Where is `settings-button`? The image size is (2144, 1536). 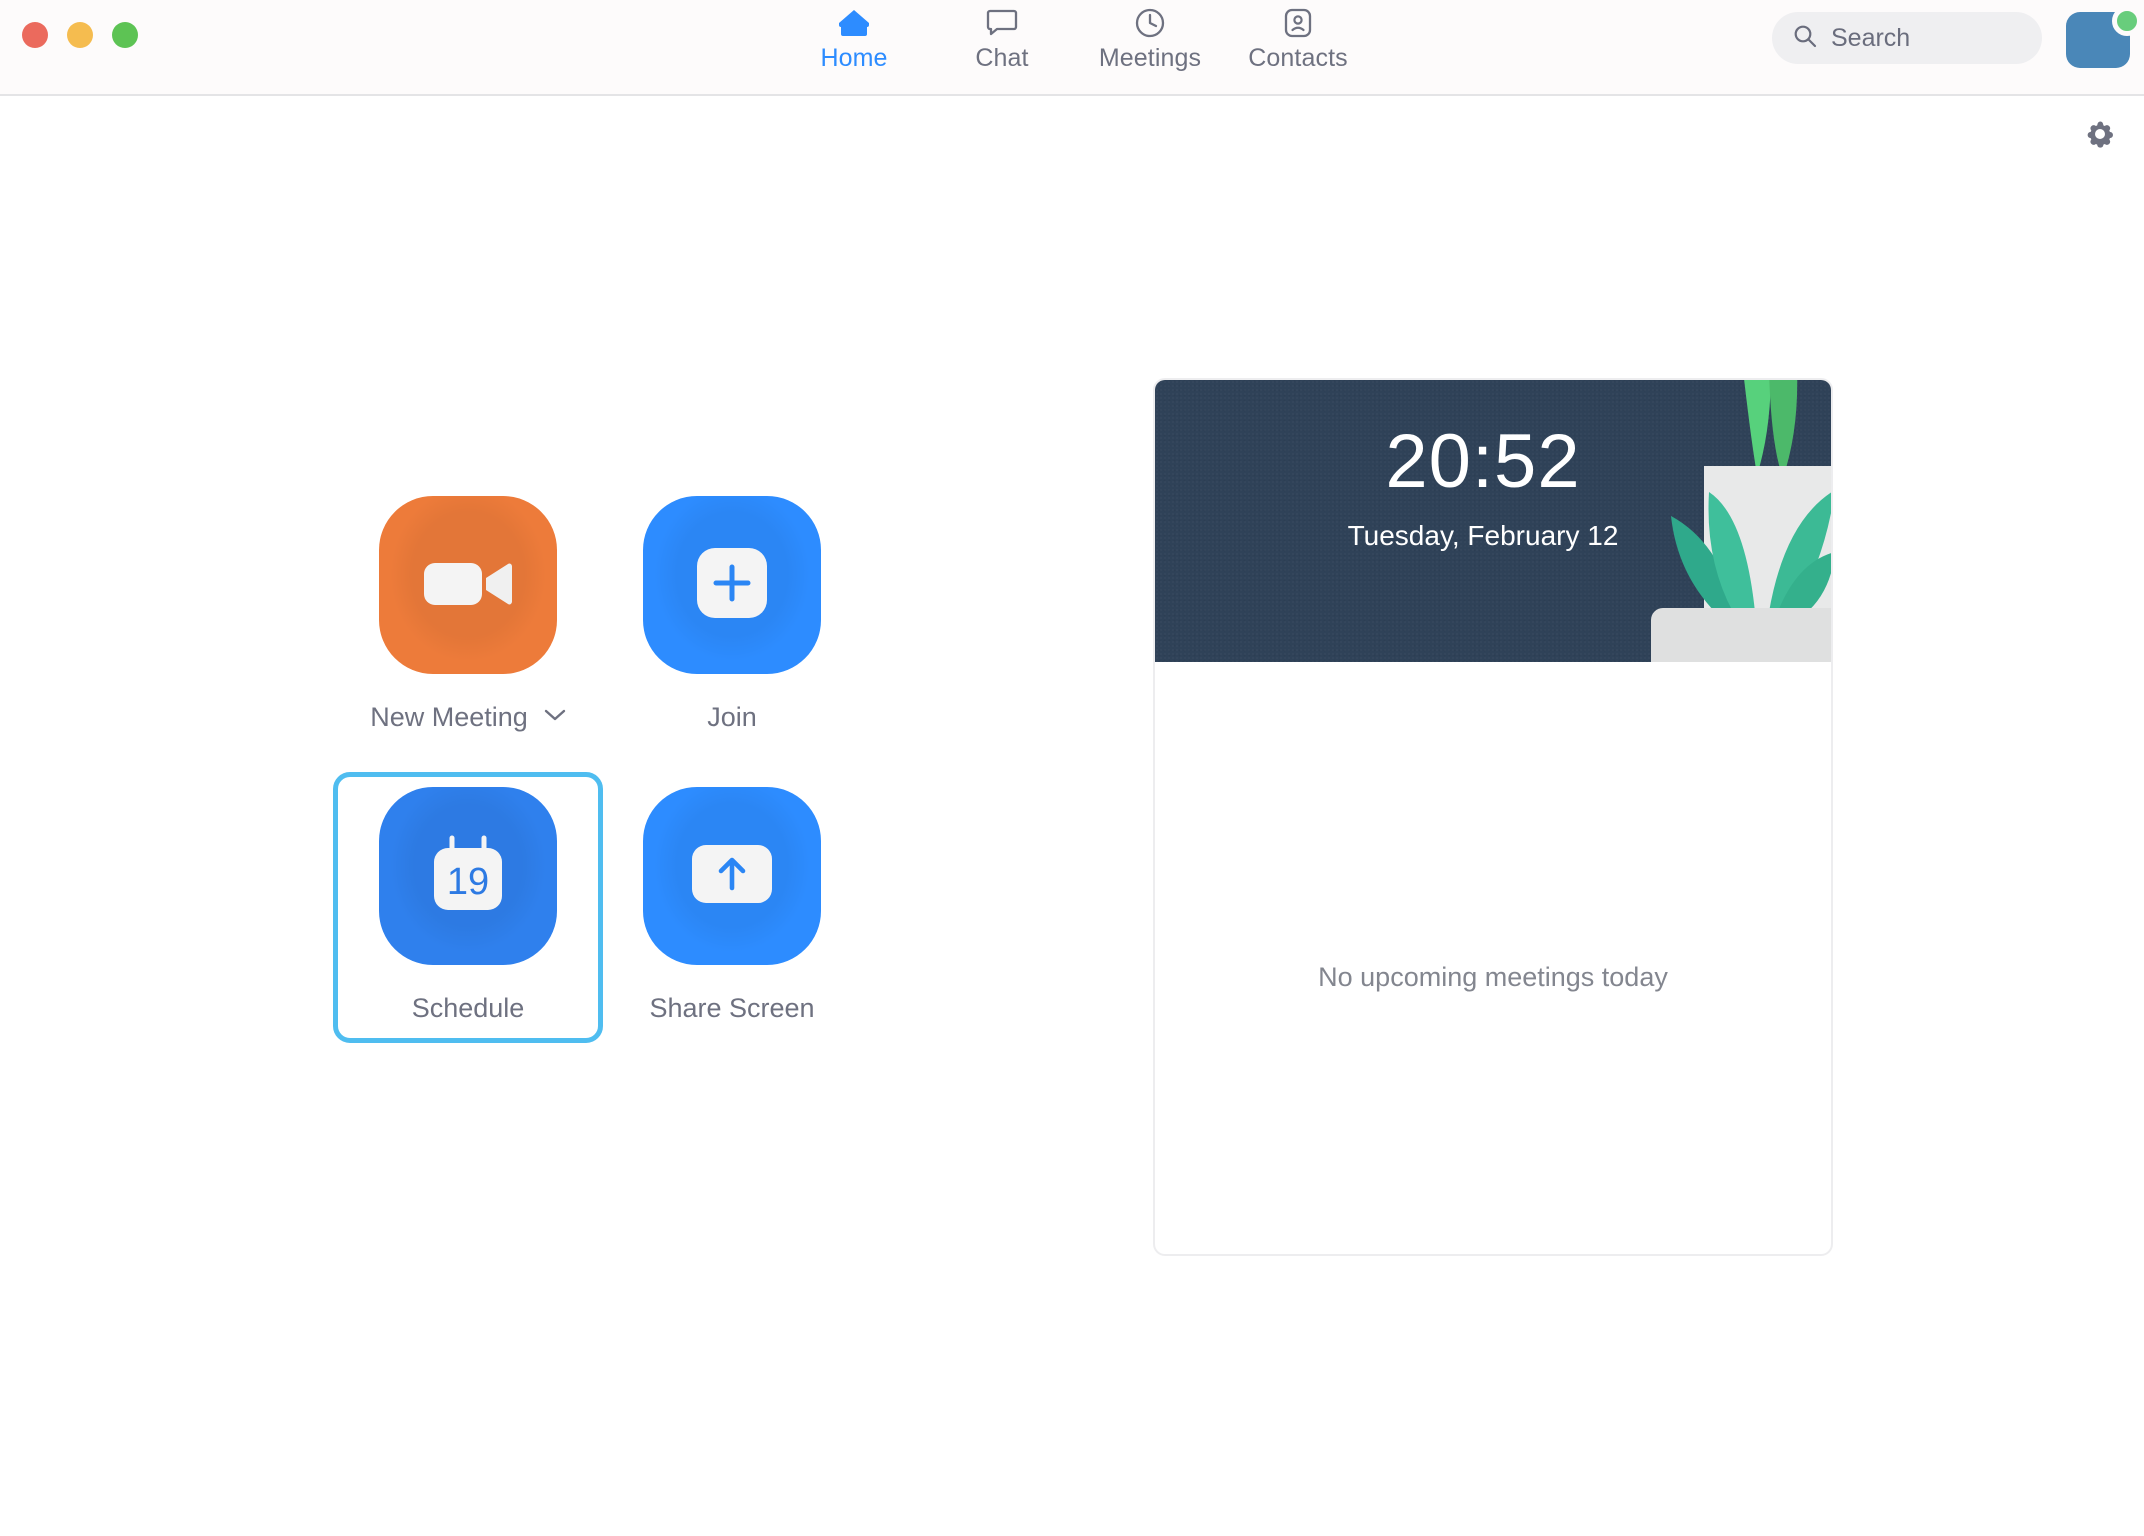
settings-button is located at coordinates (2100, 136).